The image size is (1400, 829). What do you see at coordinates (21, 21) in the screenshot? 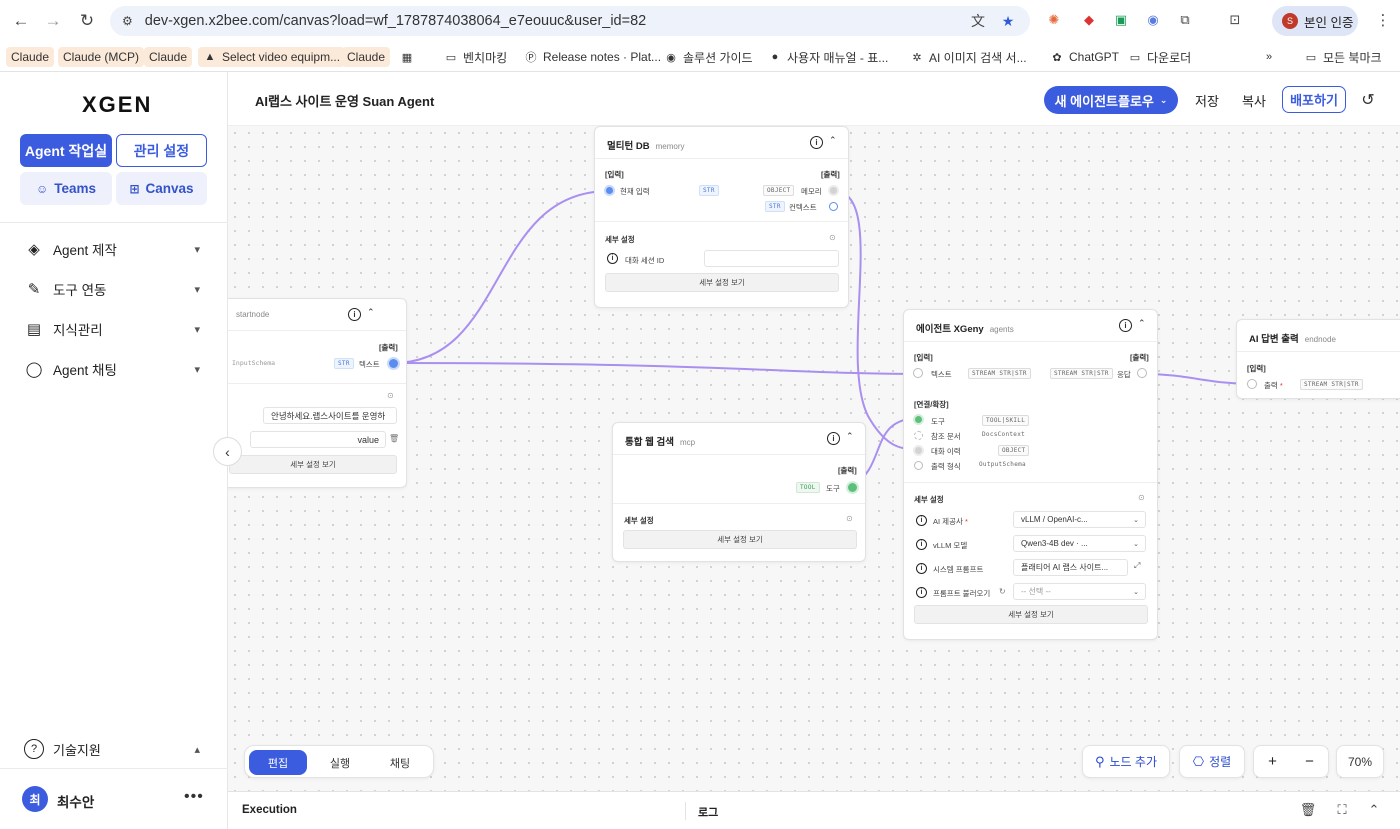
I see `back-icon: ←` at bounding box center [21, 21].